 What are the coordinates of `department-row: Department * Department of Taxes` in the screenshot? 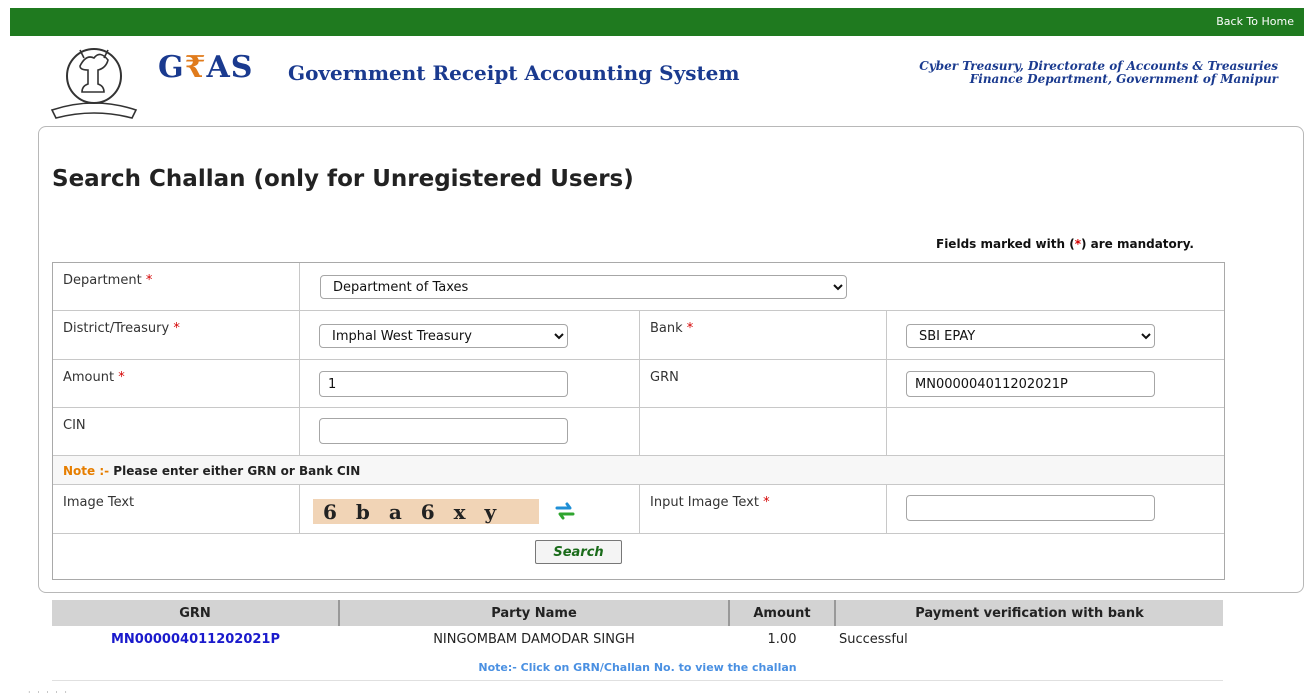 It's located at (638, 287).